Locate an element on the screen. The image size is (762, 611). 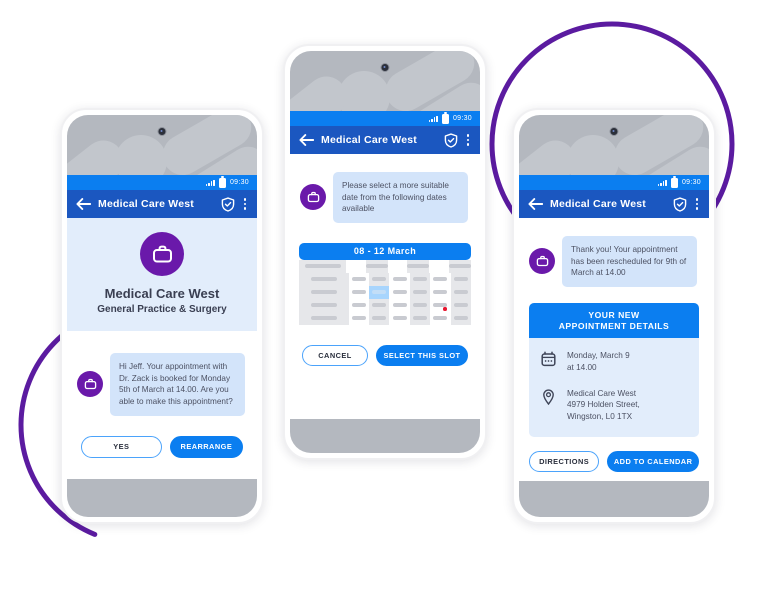
directions-button: DIRECTIONS is located at coordinates (564, 461).